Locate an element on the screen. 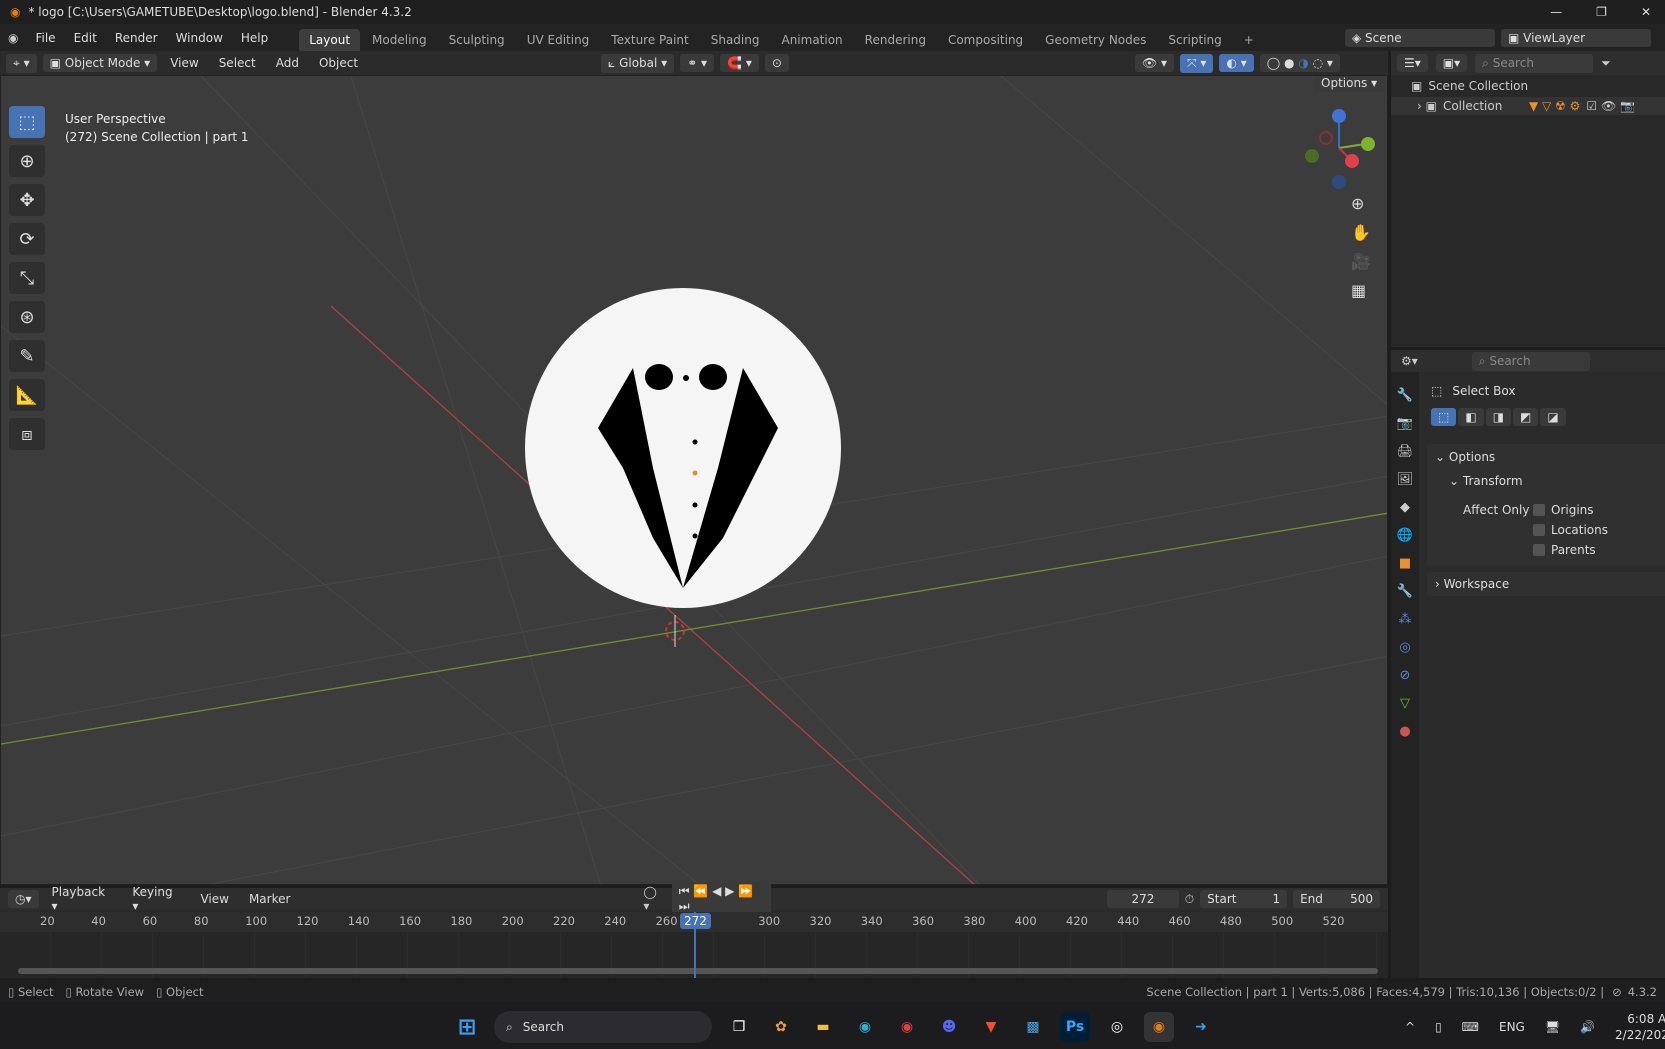 This screenshot has width=1665, height=1049. start-frame-field: Start 1 is located at coordinates (1244, 899).